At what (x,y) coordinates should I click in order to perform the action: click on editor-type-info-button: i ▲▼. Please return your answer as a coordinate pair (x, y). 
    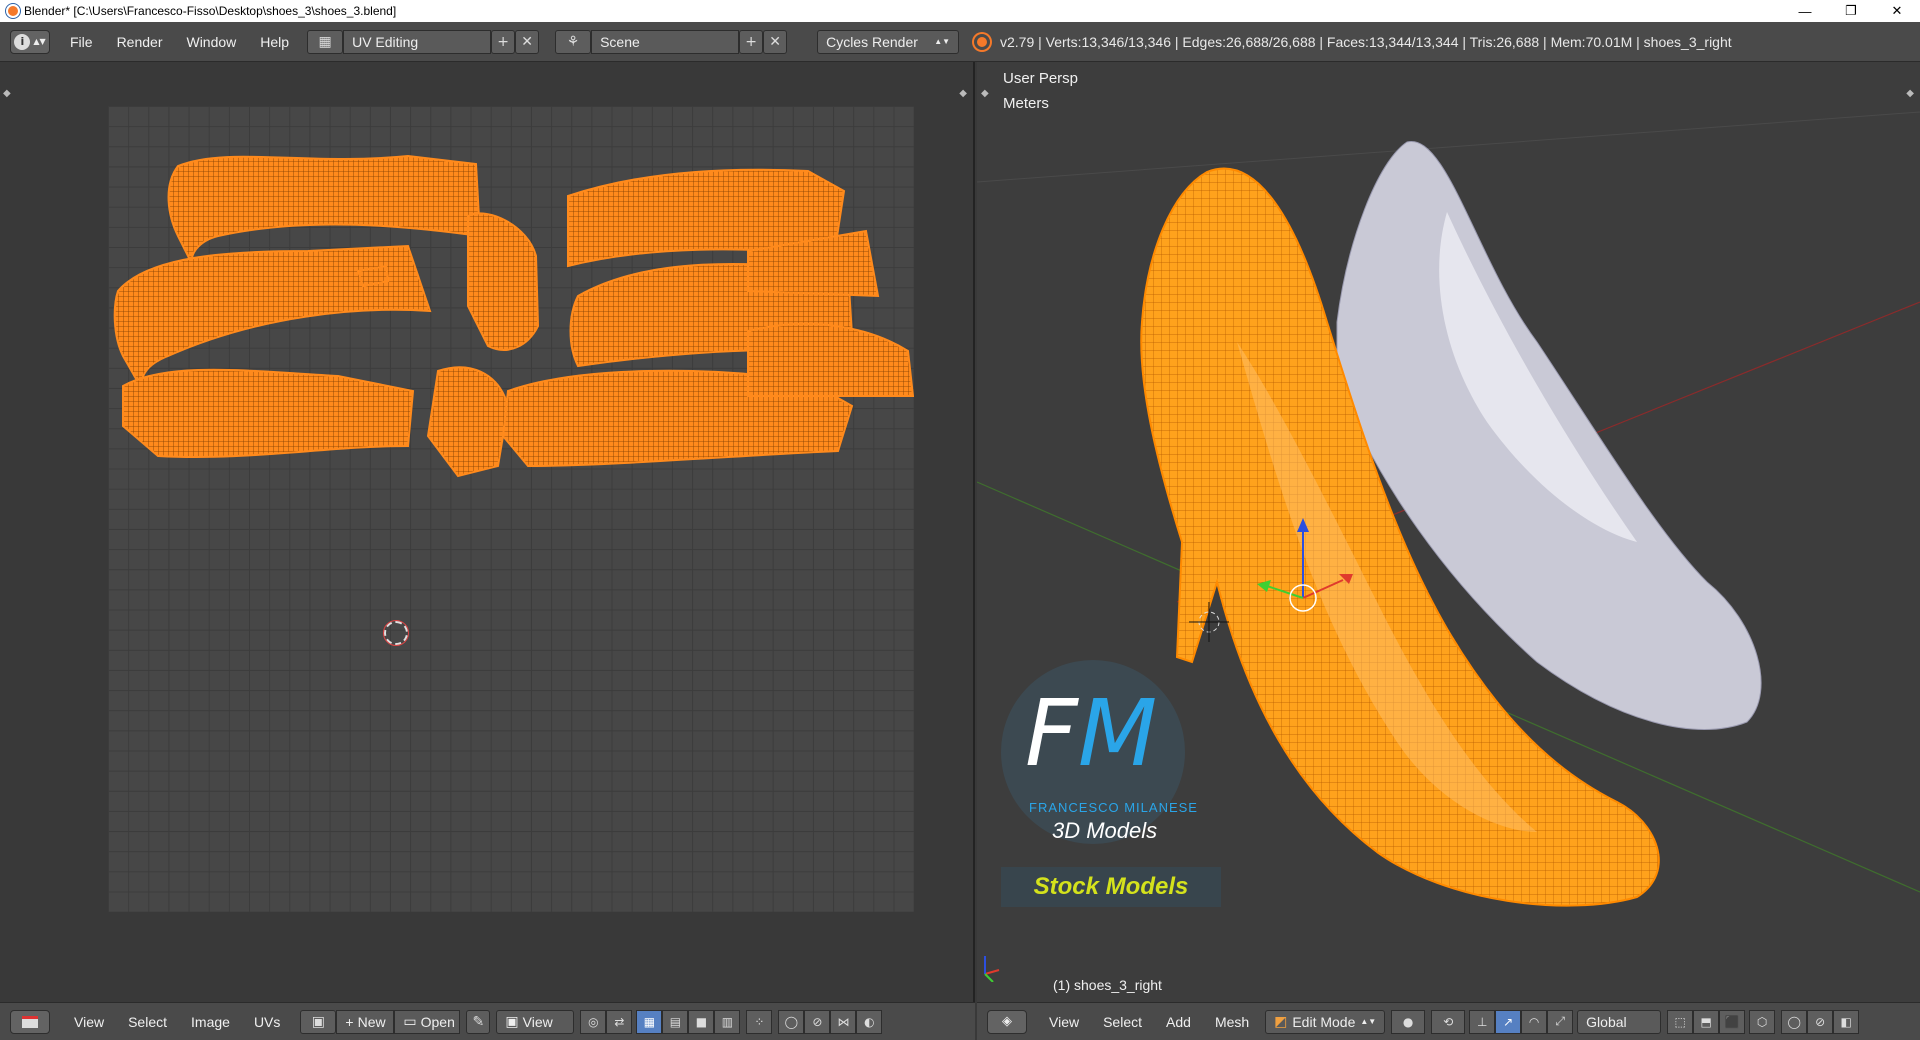
    Looking at the image, I should click on (30, 41).